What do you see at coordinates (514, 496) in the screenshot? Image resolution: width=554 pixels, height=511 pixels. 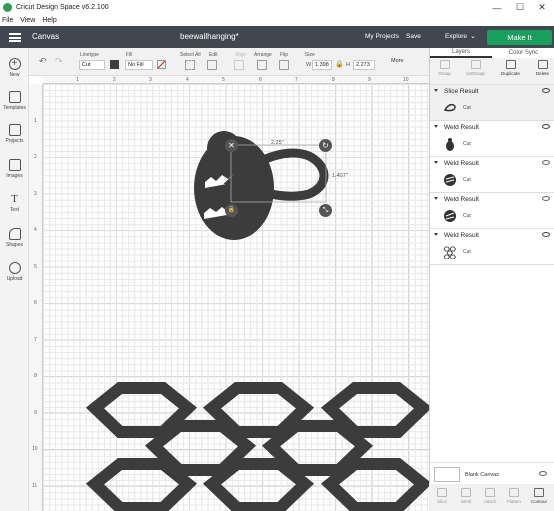 I see `flatten-button: Flatten` at bounding box center [514, 496].